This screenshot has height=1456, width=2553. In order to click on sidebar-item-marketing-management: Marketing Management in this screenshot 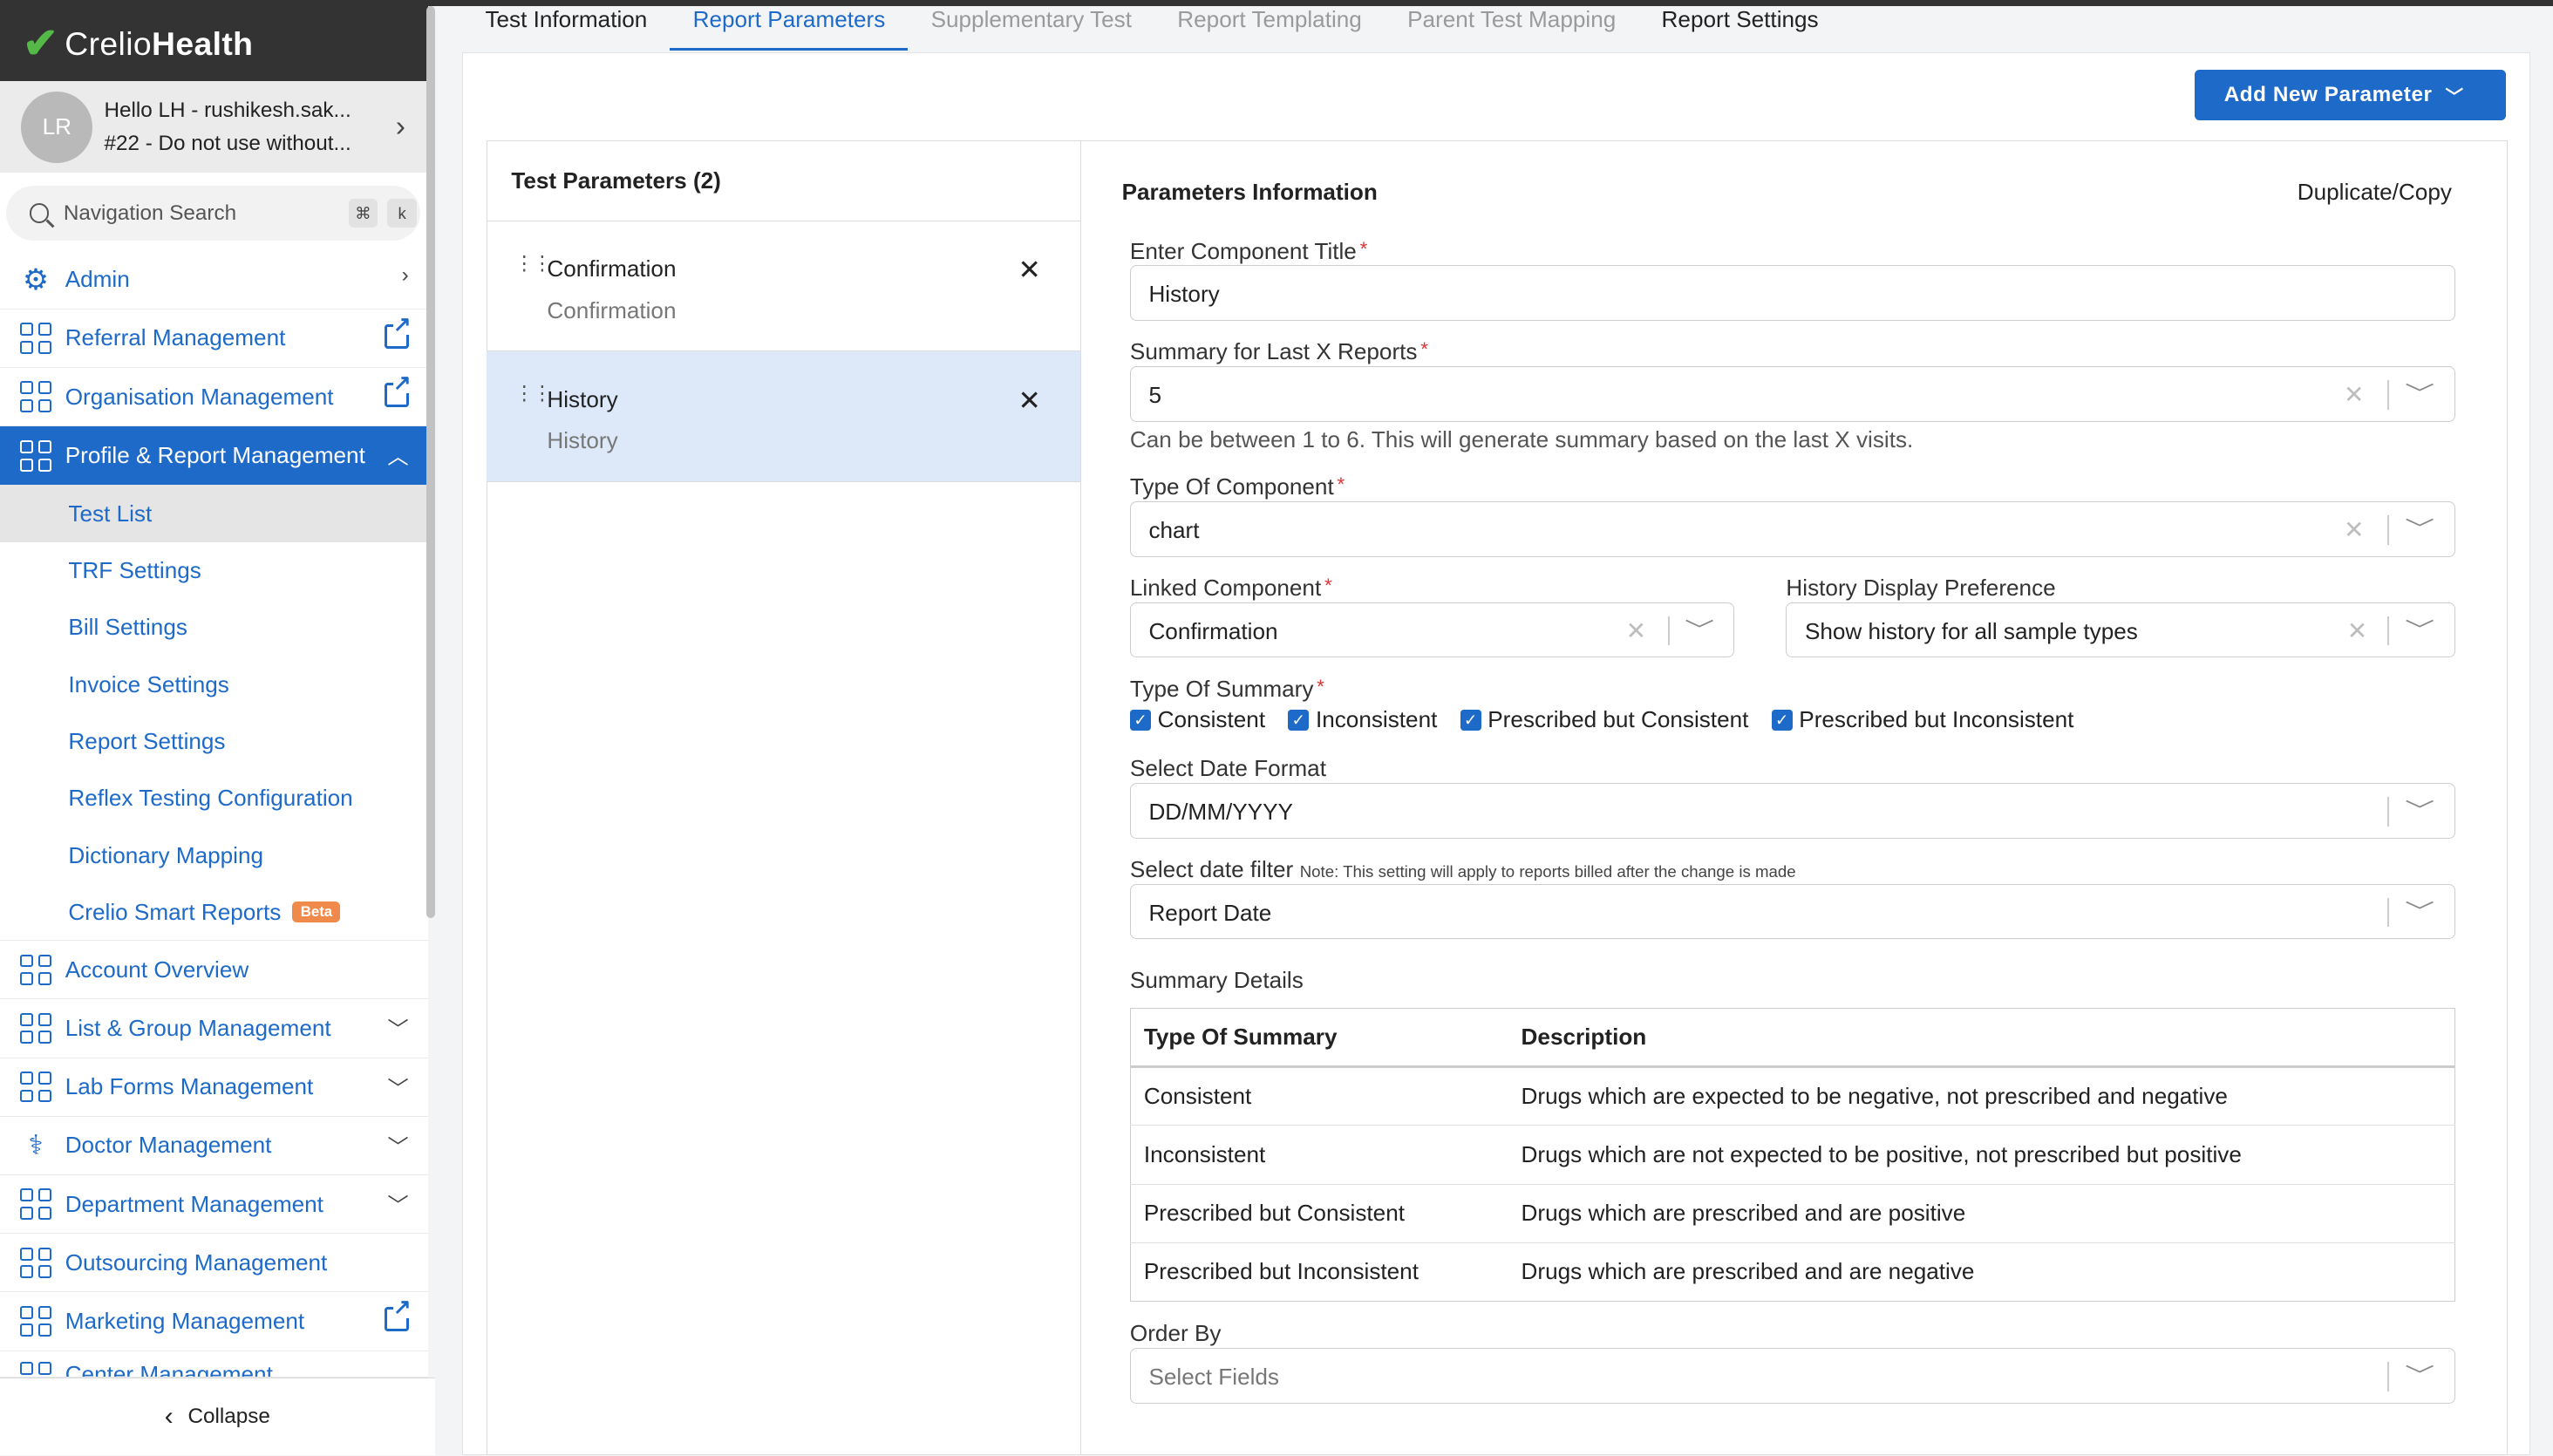, I will do `click(214, 1321)`.